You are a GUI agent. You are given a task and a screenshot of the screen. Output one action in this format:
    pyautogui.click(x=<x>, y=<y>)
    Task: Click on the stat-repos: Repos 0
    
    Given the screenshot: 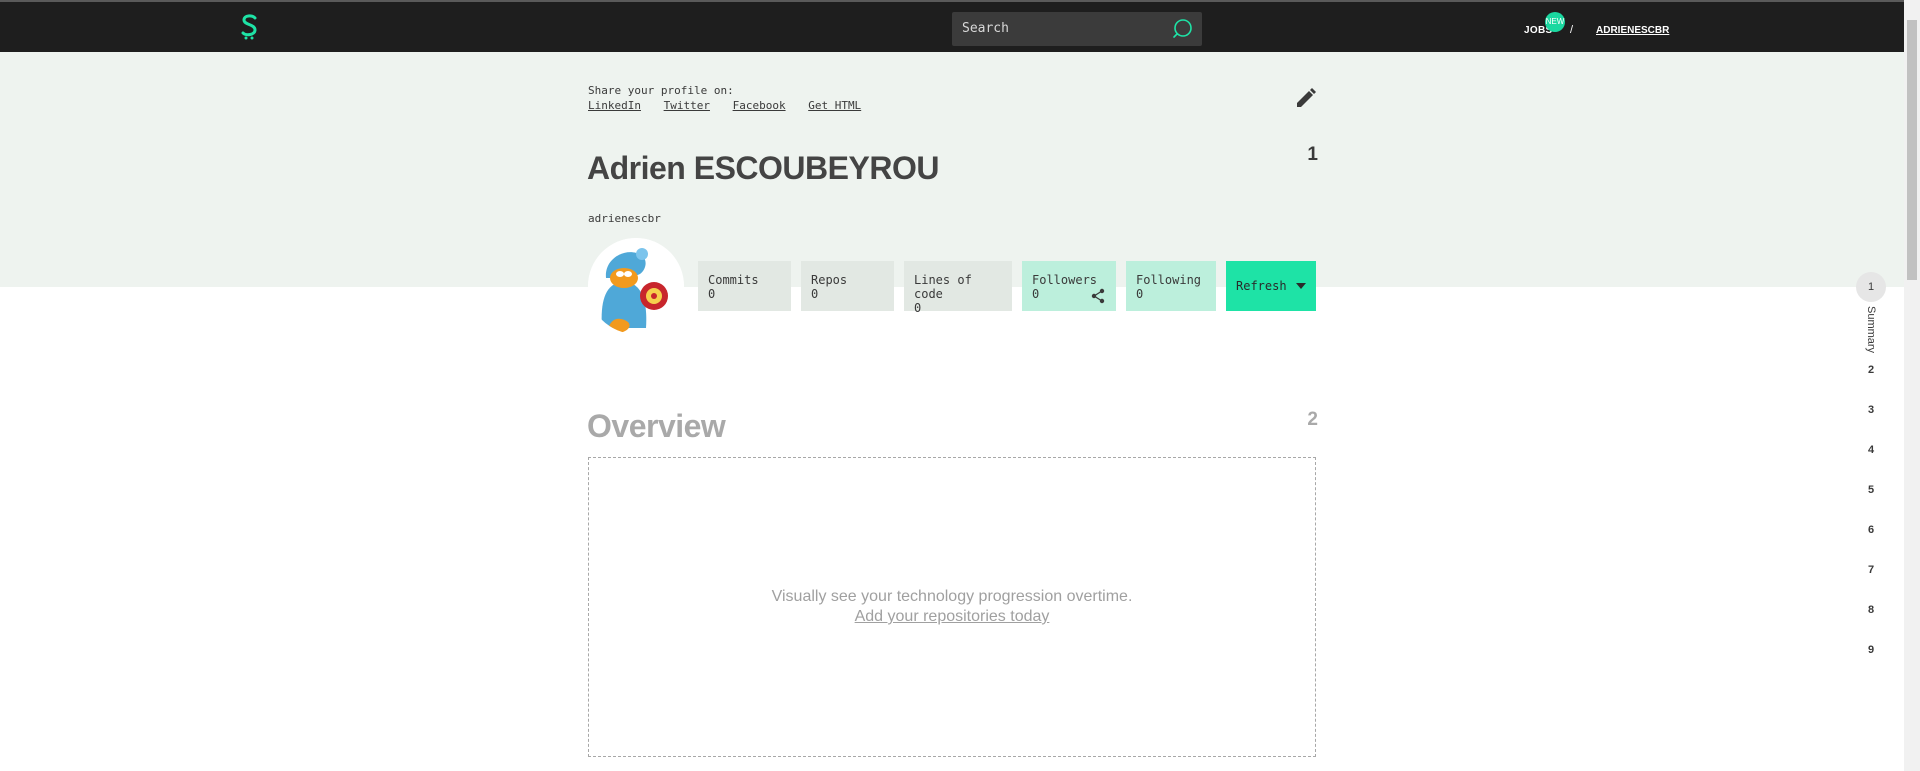 What is the action you would take?
    pyautogui.click(x=847, y=286)
    